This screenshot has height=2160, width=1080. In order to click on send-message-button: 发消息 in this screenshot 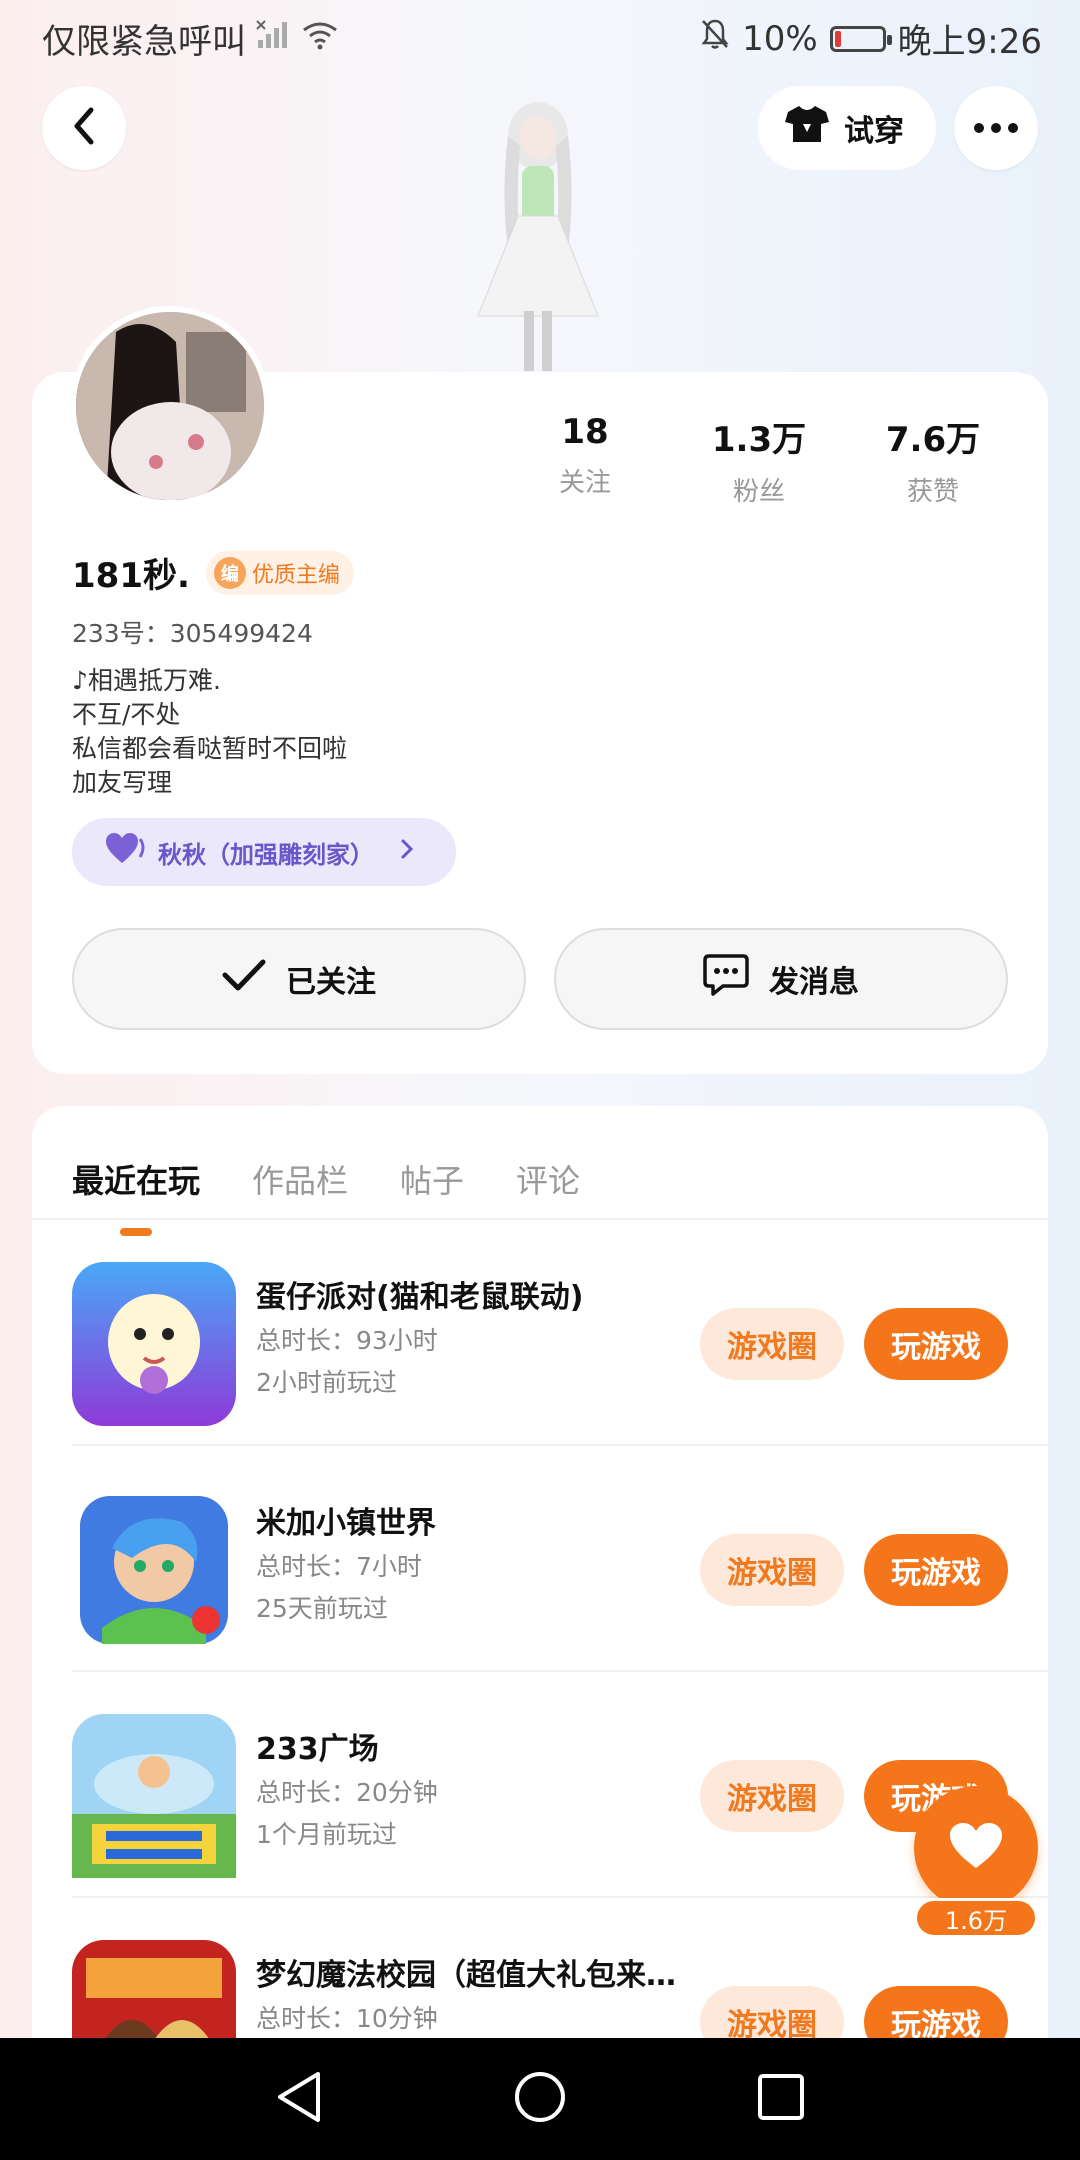, I will do `click(781, 979)`.